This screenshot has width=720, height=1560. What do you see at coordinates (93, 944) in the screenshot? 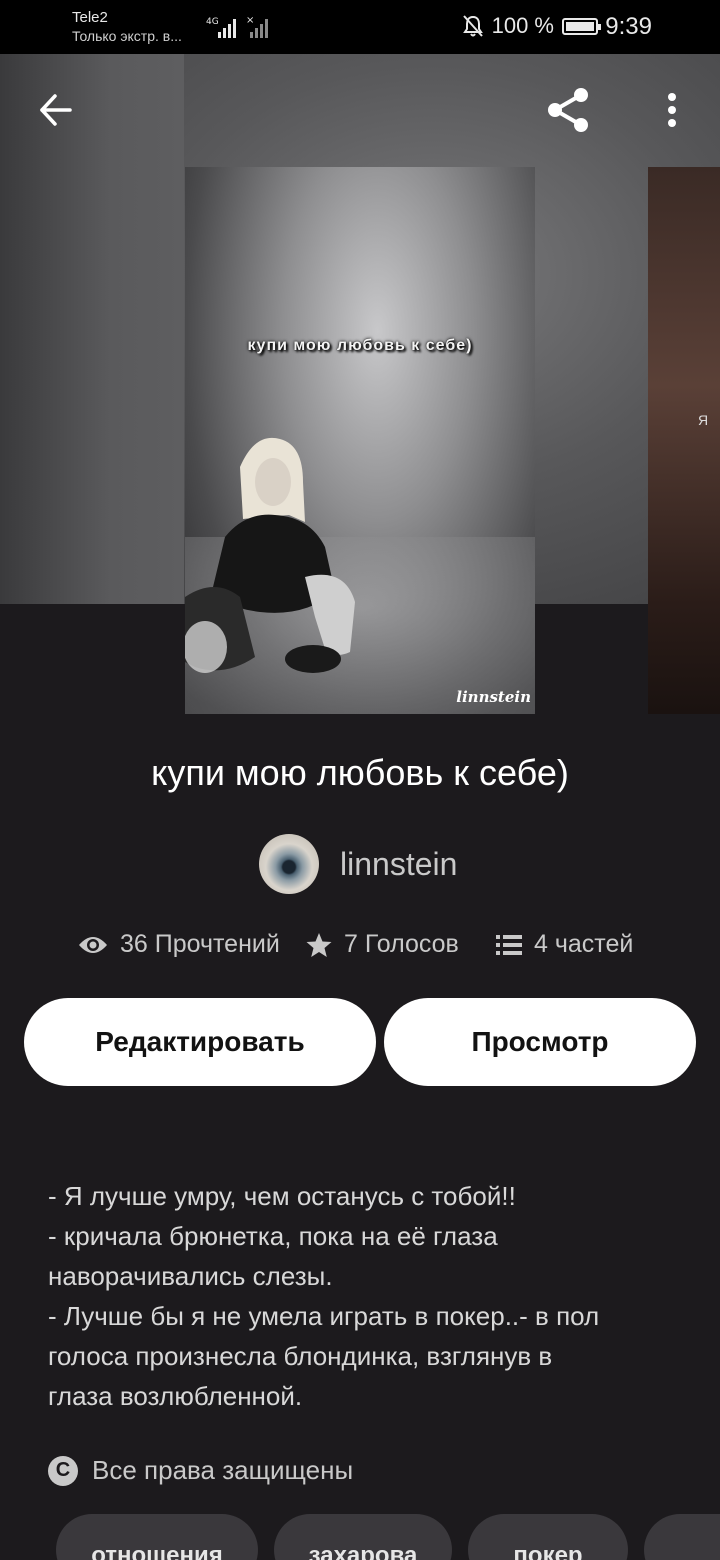
I see `eye-icon` at bounding box center [93, 944].